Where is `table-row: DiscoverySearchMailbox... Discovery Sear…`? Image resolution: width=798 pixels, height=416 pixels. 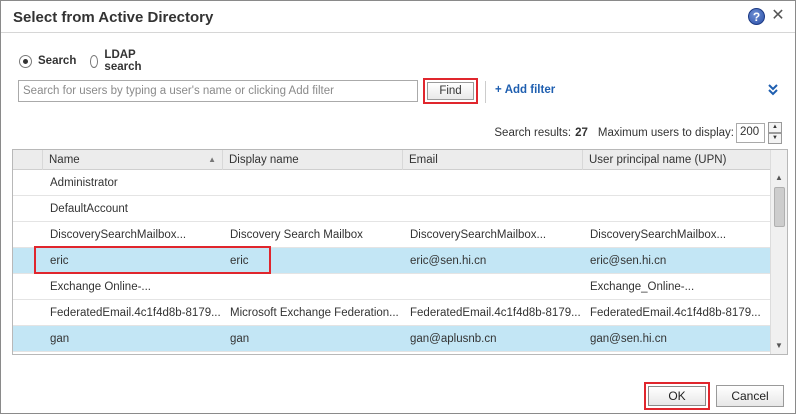
table-row: DiscoverySearchMailbox... Discovery Sear… is located at coordinates (392, 235).